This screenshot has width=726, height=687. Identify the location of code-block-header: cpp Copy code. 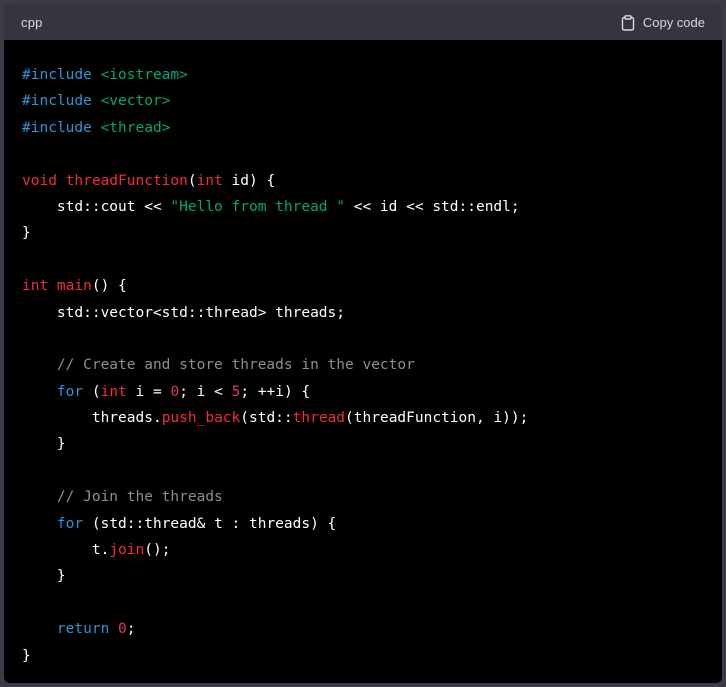
(363, 22).